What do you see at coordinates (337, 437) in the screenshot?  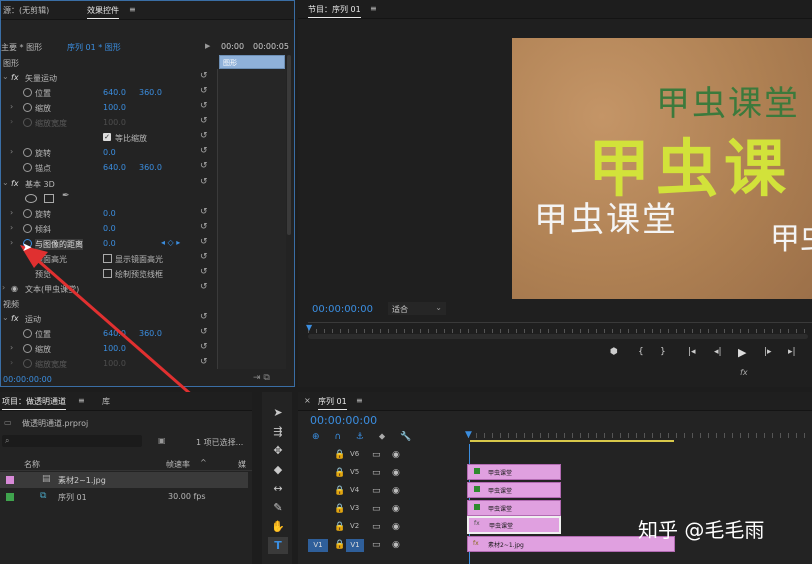 I see `snap-icon: ∩` at bounding box center [337, 437].